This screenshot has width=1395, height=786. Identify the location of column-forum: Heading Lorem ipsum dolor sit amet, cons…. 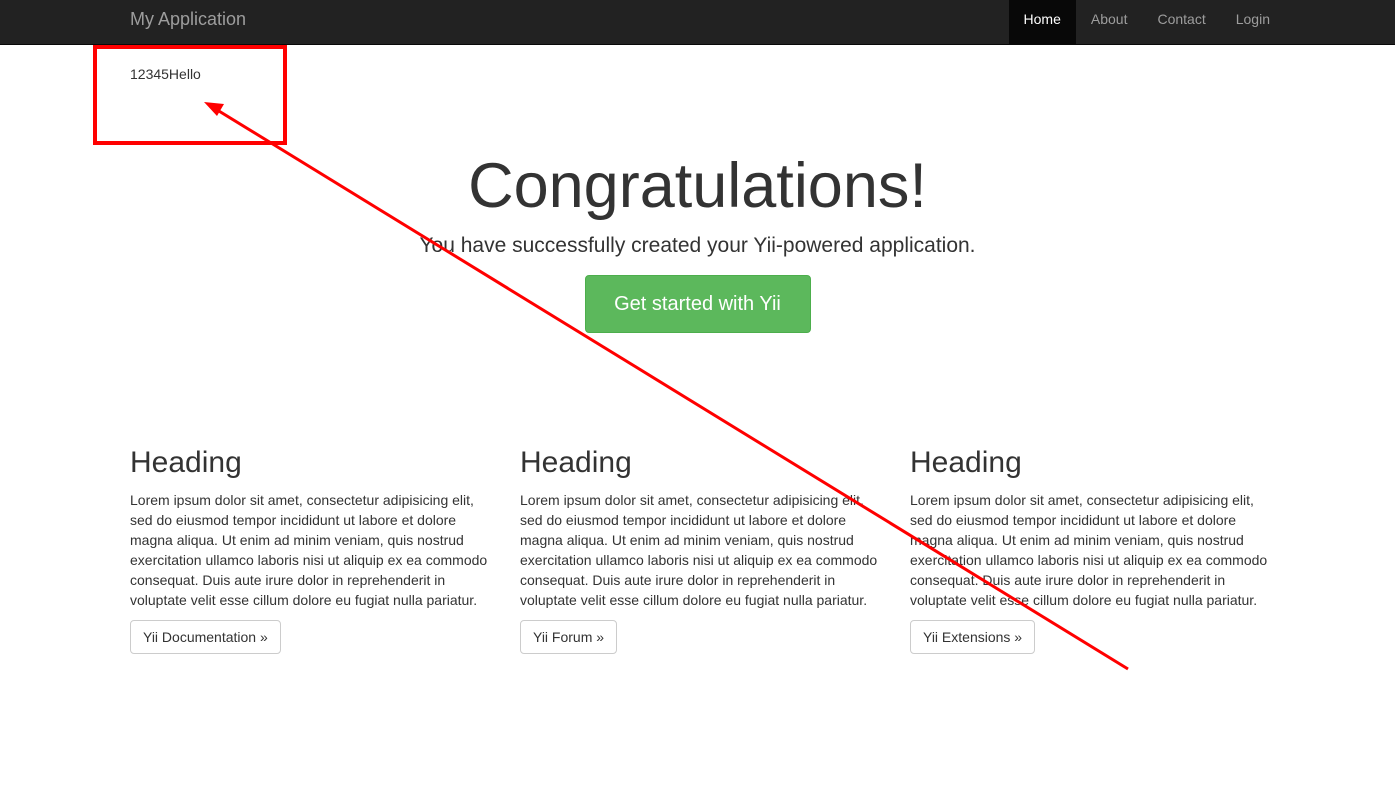
(715, 549).